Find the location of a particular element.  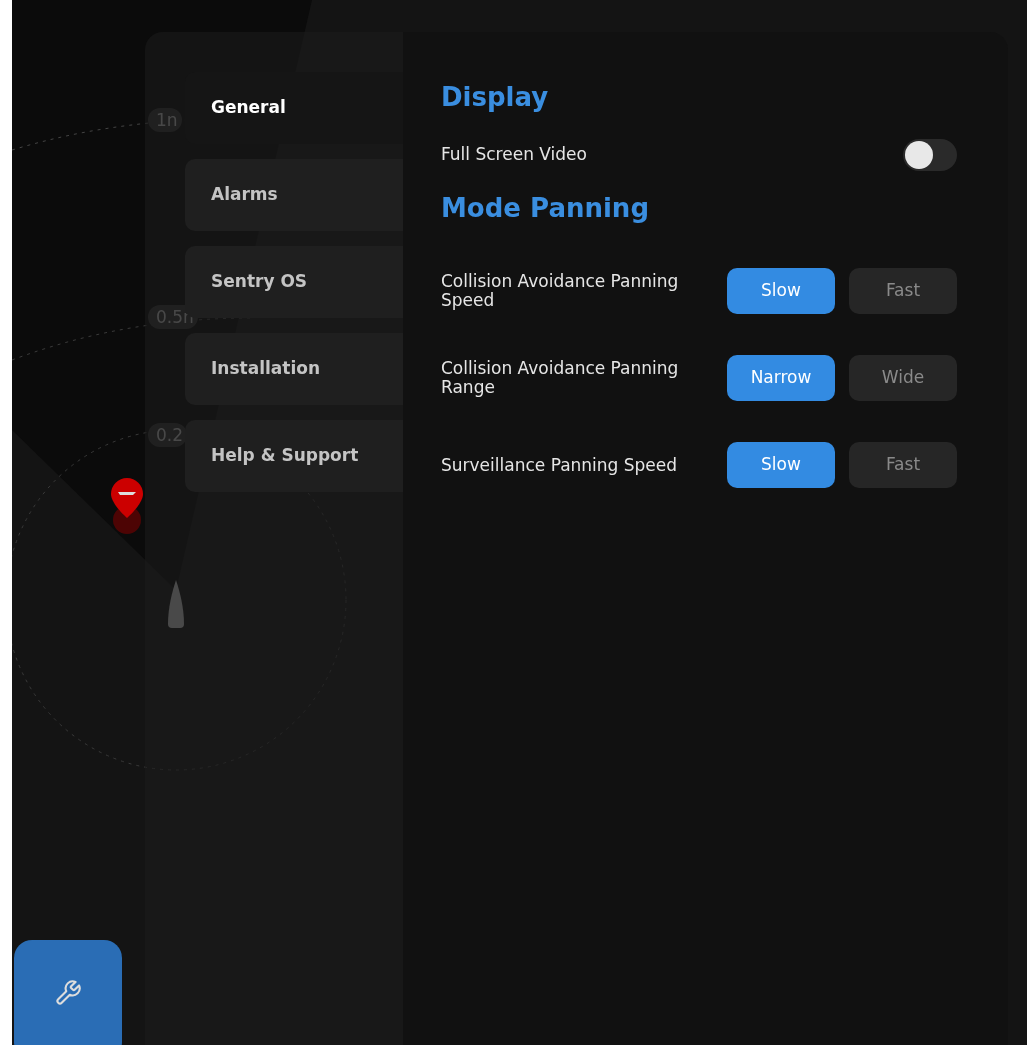

nav-item: Help & Support is located at coordinates (294, 456).